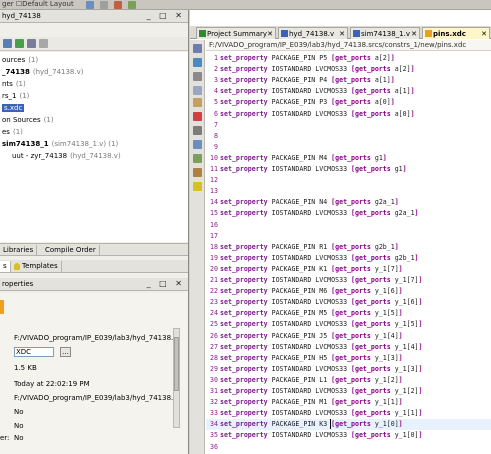 This screenshot has height=454, width=491. What do you see at coordinates (15, 96) in the screenshot?
I see `tree-item: rs_1 (1)` at bounding box center [15, 96].